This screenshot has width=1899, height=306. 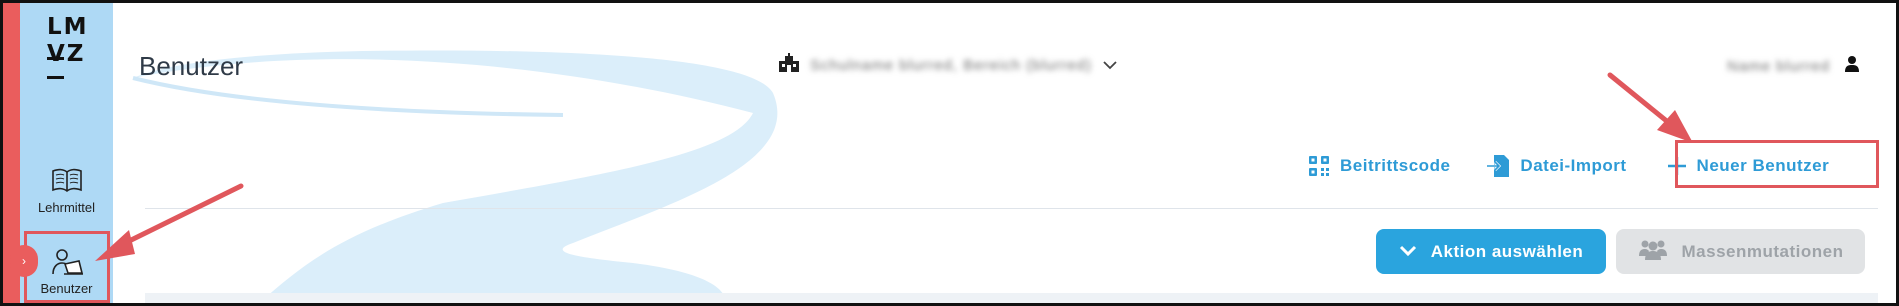 What do you see at coordinates (1777, 164) in the screenshot?
I see `annotation-highlight-box` at bounding box center [1777, 164].